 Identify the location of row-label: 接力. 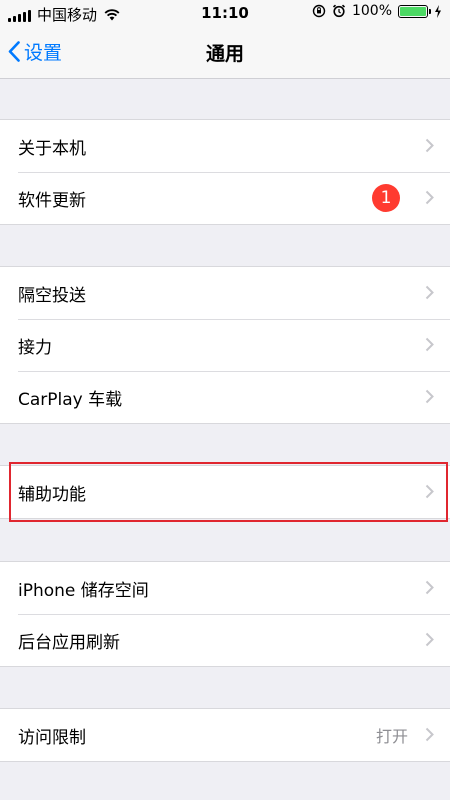
(35, 347).